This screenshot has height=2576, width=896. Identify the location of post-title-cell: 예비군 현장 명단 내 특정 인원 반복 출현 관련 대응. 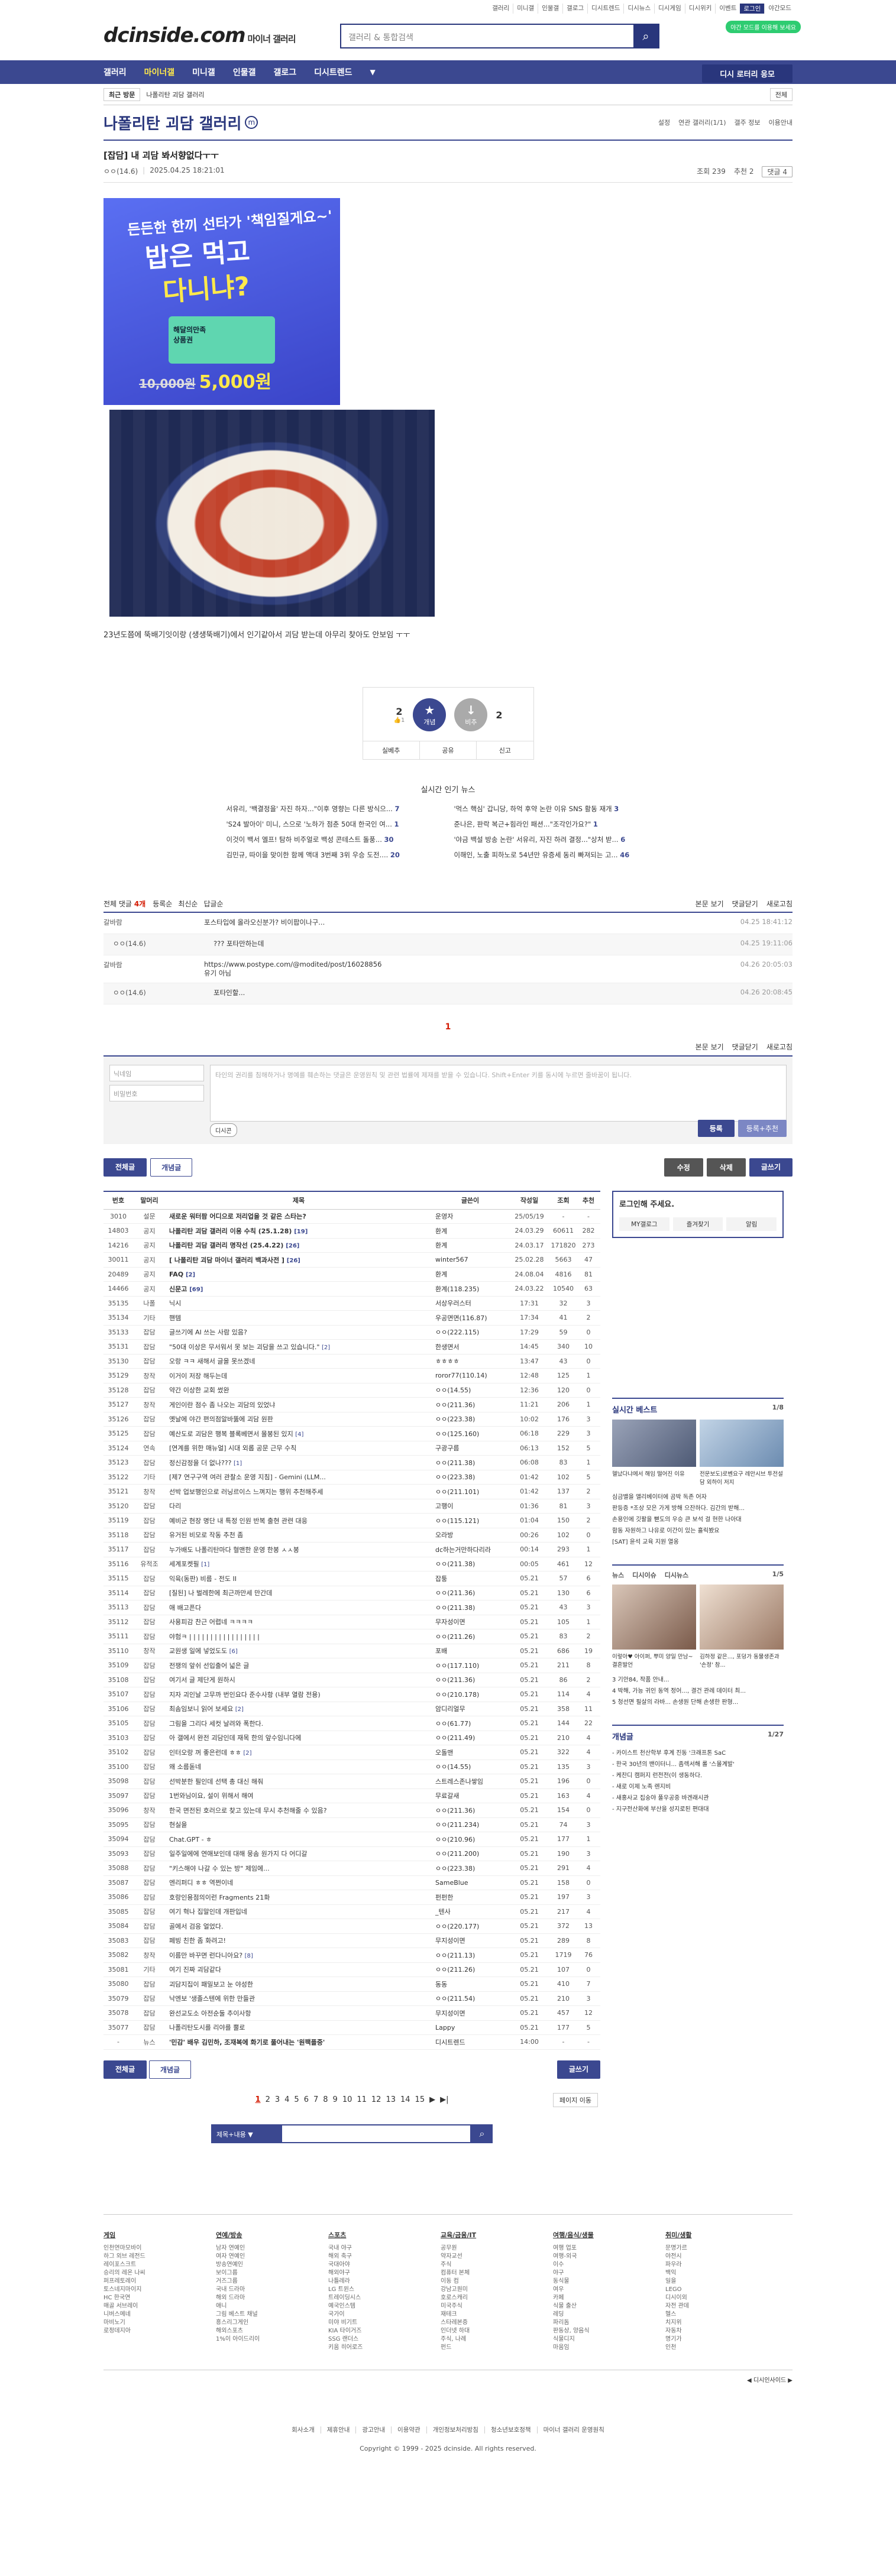
(299, 1520).